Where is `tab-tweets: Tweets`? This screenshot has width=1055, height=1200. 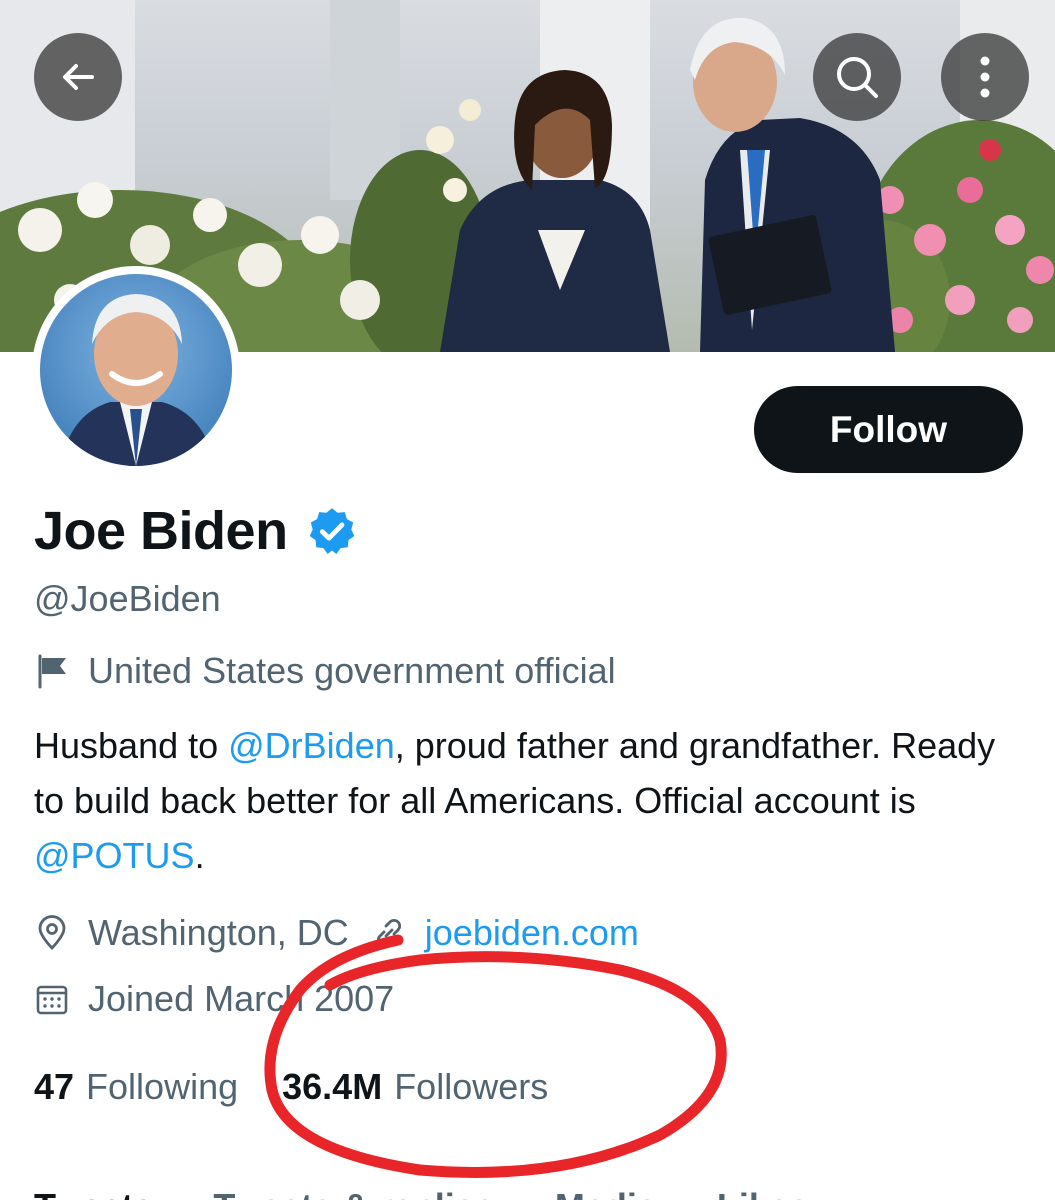 tab-tweets: Tweets is located at coordinates (93, 1193).